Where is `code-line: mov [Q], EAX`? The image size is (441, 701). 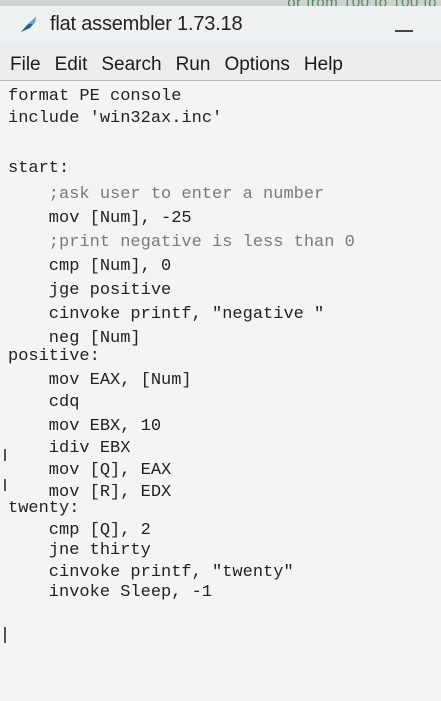 code-line: mov [Q], EAX is located at coordinates (90, 470).